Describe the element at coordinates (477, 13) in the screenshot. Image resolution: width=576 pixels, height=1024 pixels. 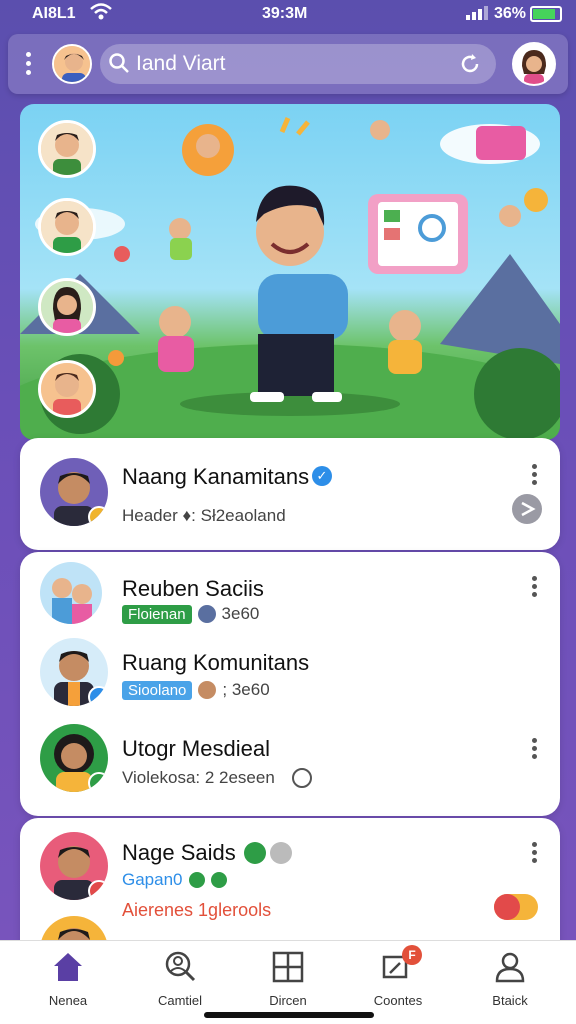
I see `signal-icon` at that location.